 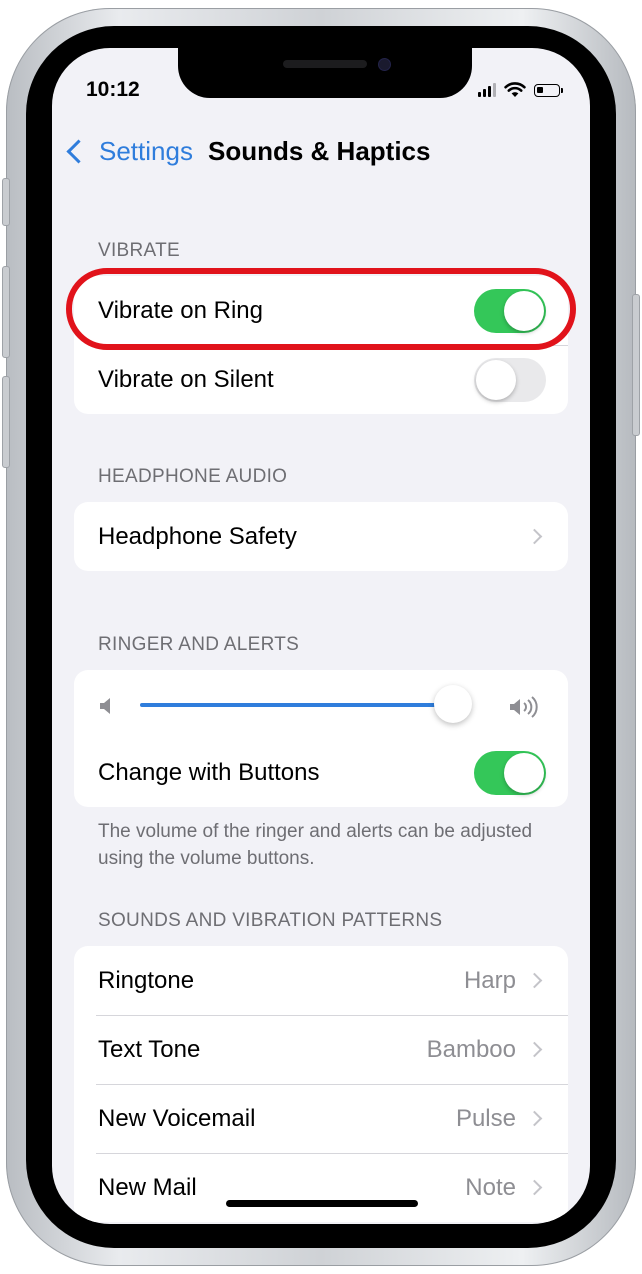 I want to click on front-camera, so click(x=384, y=64).